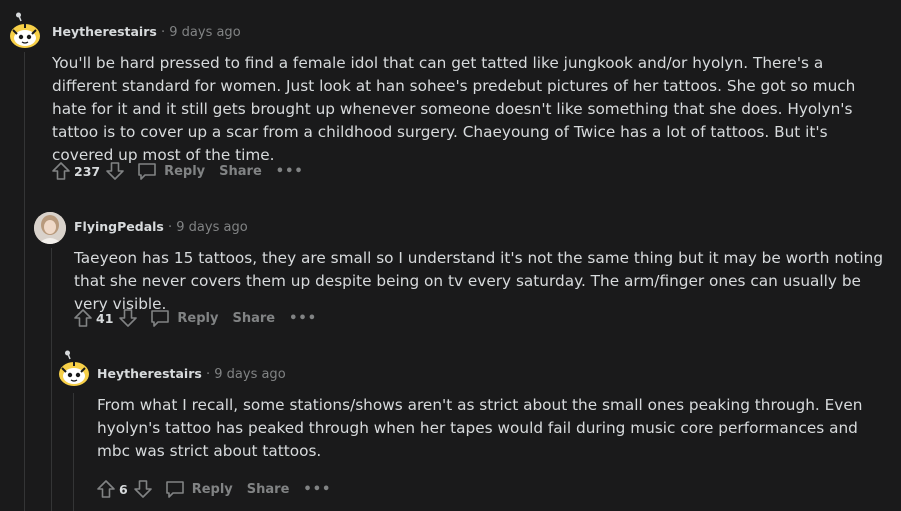 The height and width of the screenshot is (511, 901). I want to click on vote-score: 6, so click(123, 489).